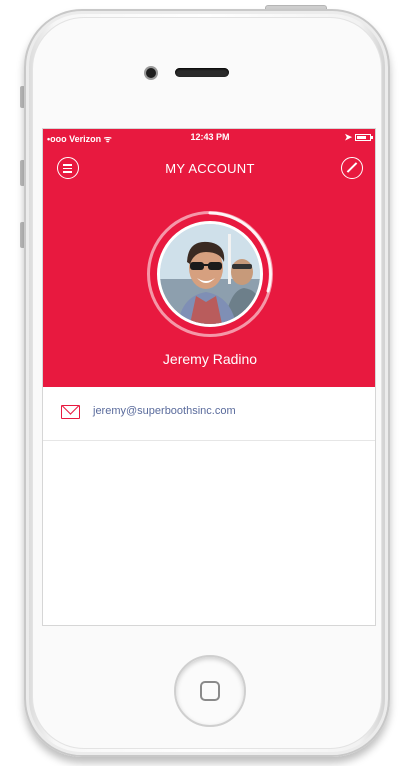 The width and height of the screenshot is (400, 766). I want to click on front-camera-icon, so click(151, 73).